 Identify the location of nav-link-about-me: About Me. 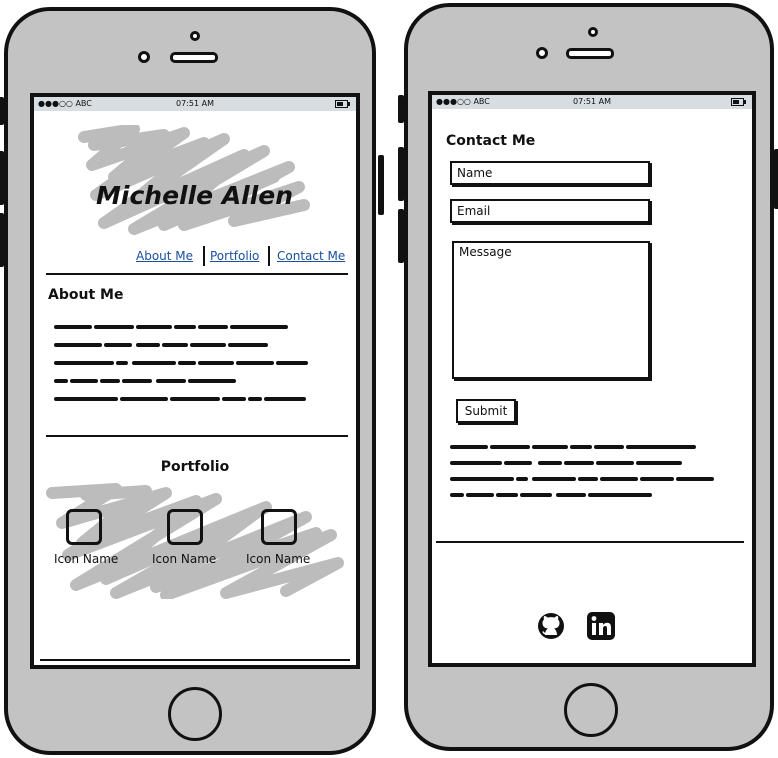
(164, 256).